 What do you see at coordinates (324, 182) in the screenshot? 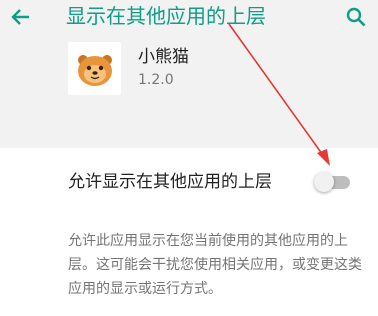
I see `toggle-thumb` at bounding box center [324, 182].